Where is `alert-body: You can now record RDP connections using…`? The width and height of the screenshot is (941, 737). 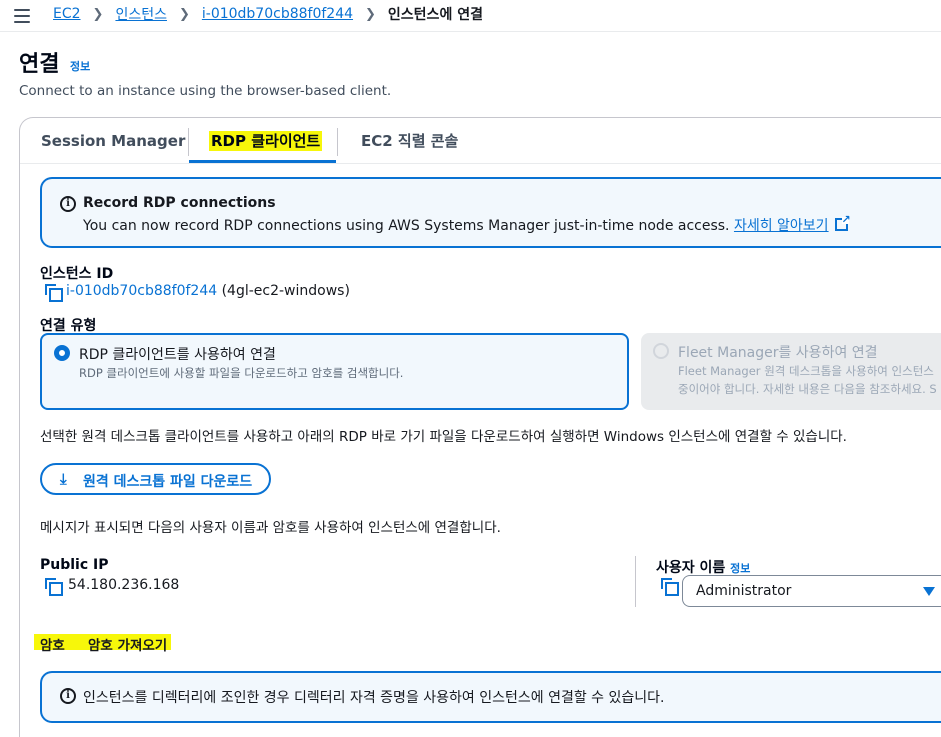
alert-body: You can now record RDP connections using… is located at coordinates (408, 226).